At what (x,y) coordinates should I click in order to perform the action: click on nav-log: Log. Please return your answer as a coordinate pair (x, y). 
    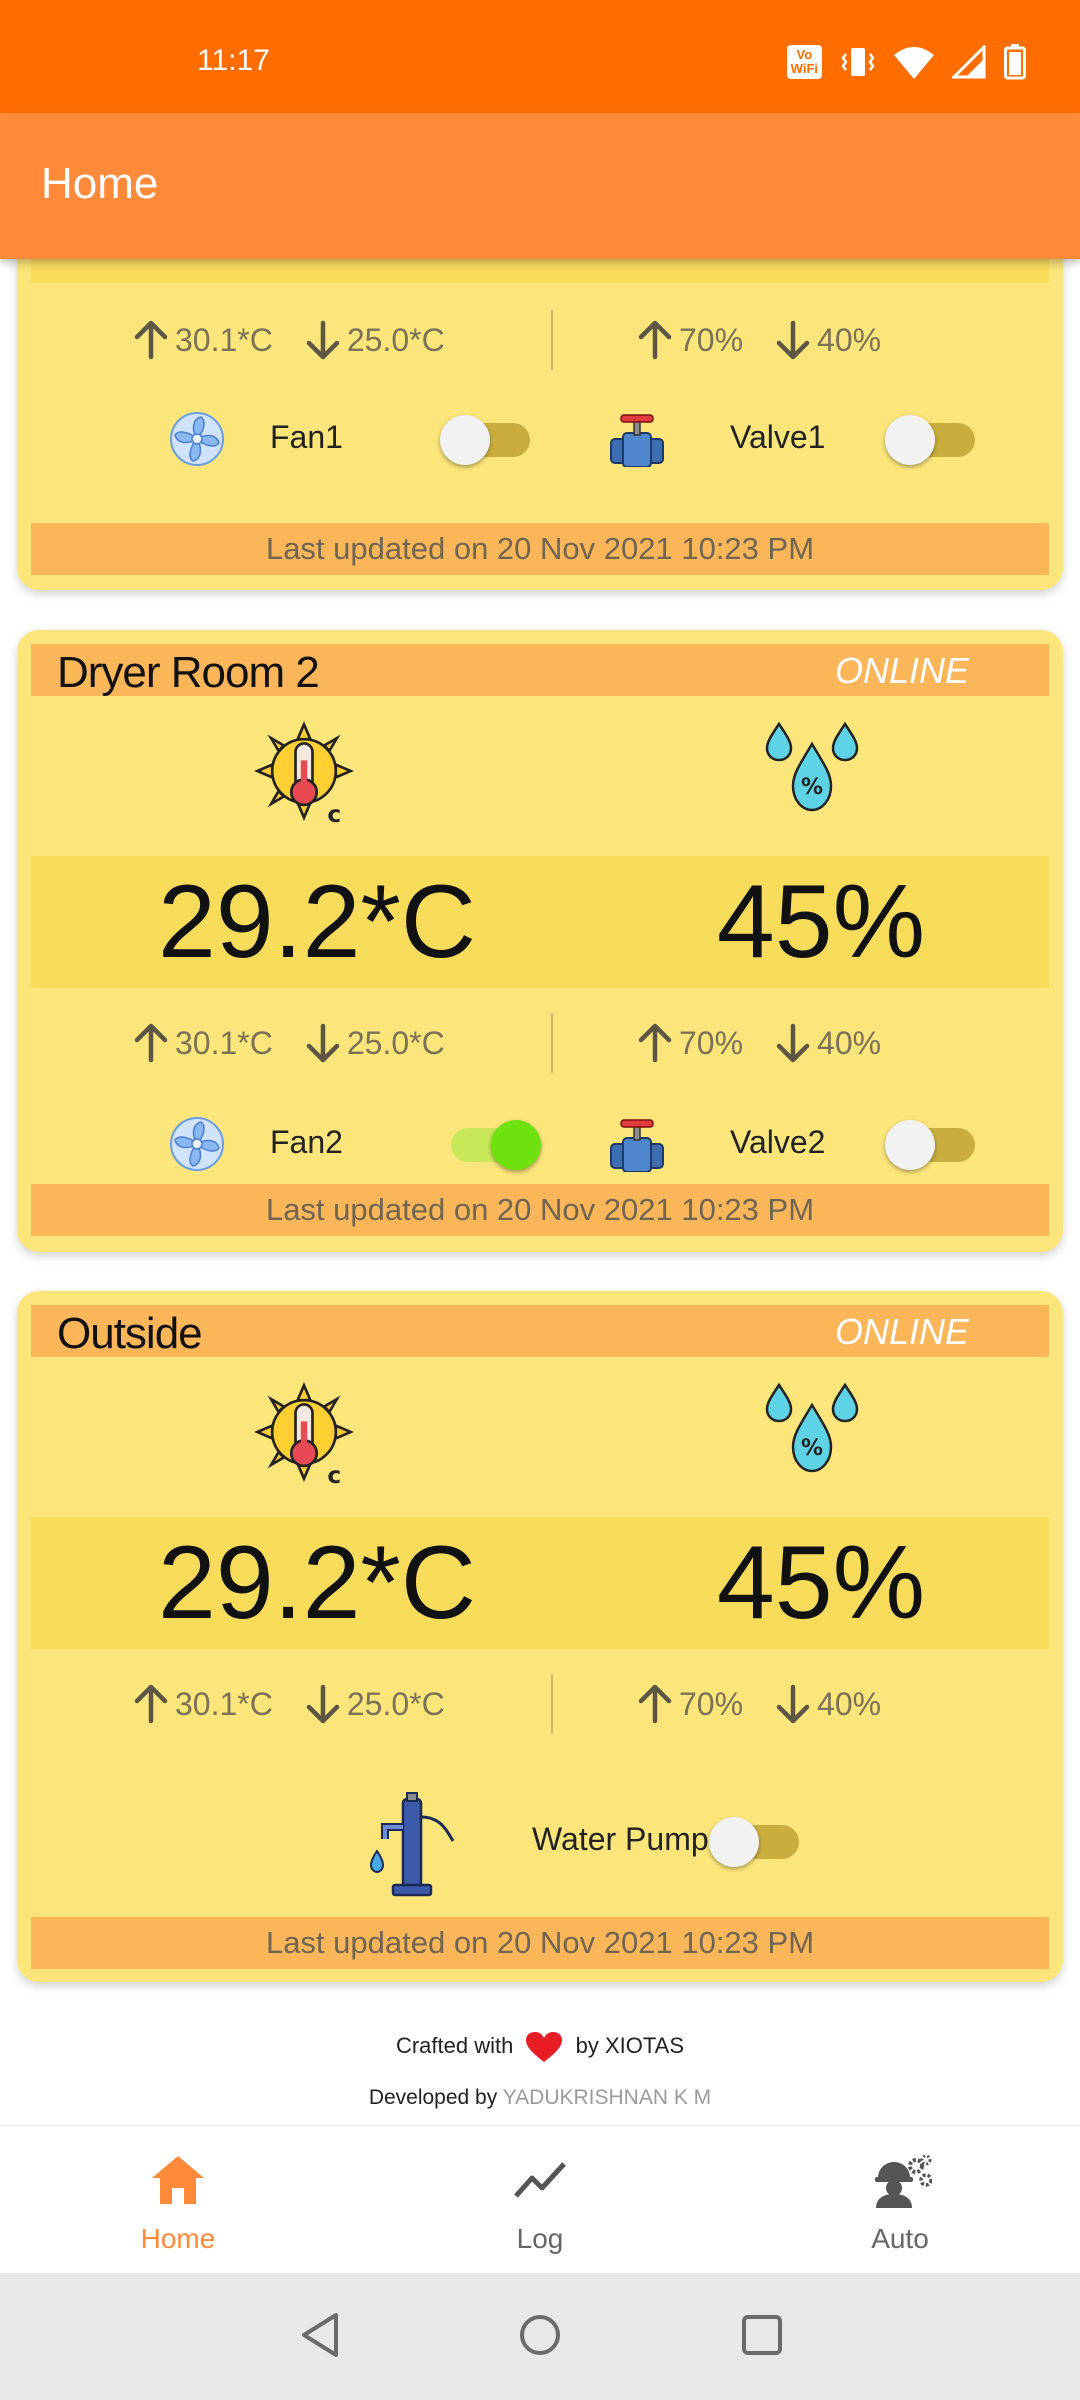
    Looking at the image, I should click on (540, 2200).